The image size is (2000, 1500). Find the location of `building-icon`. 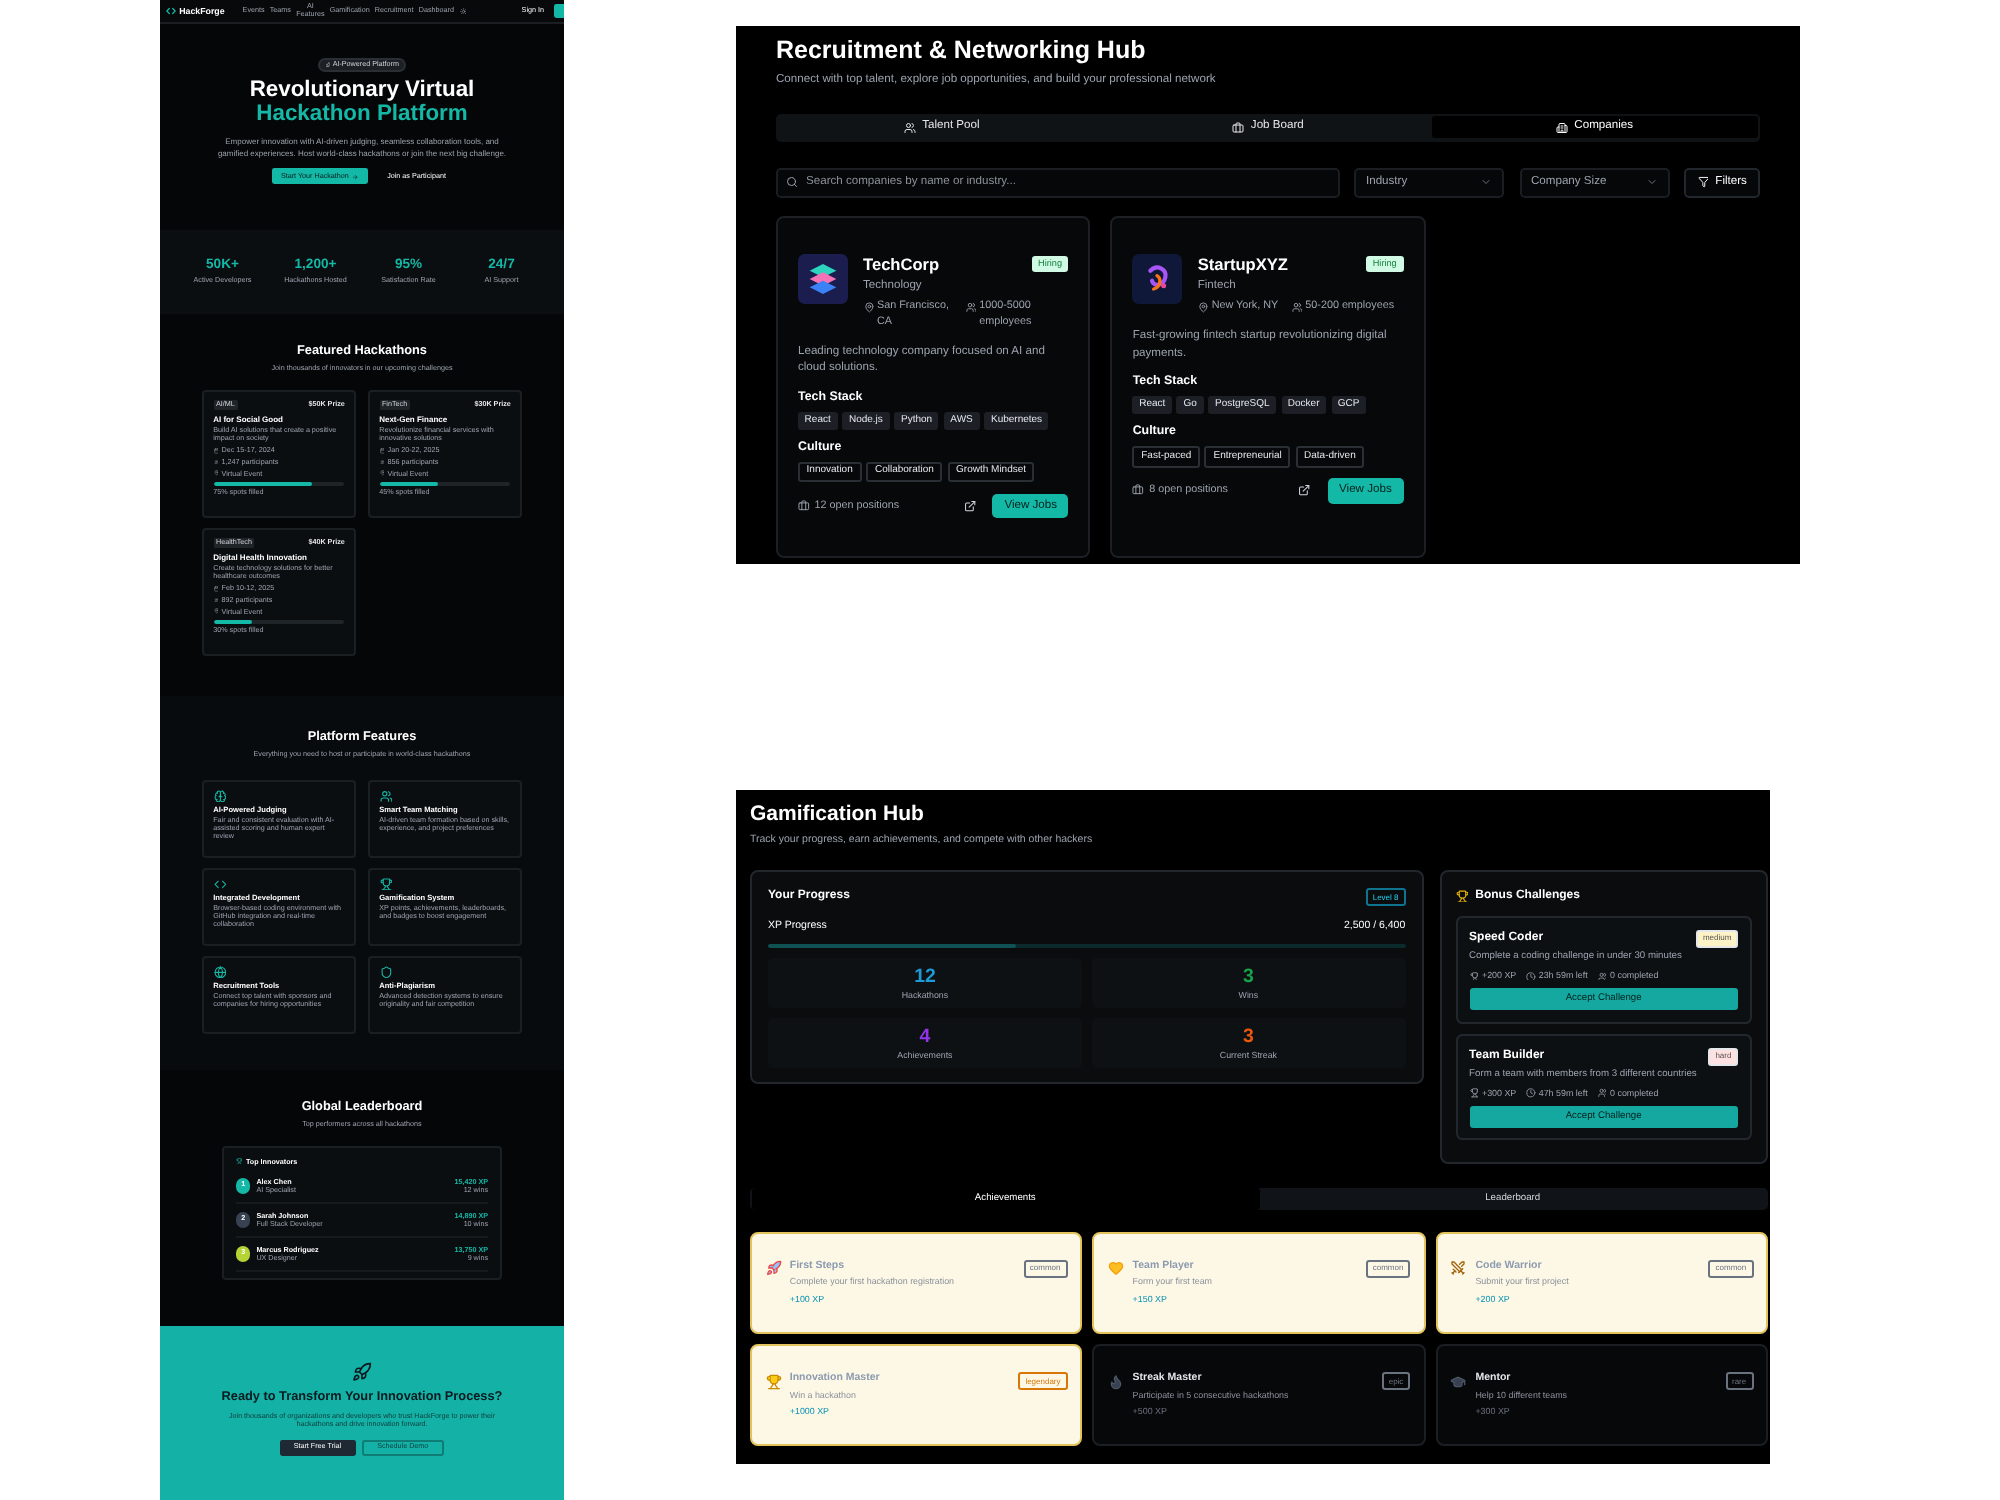

building-icon is located at coordinates (1561, 127).